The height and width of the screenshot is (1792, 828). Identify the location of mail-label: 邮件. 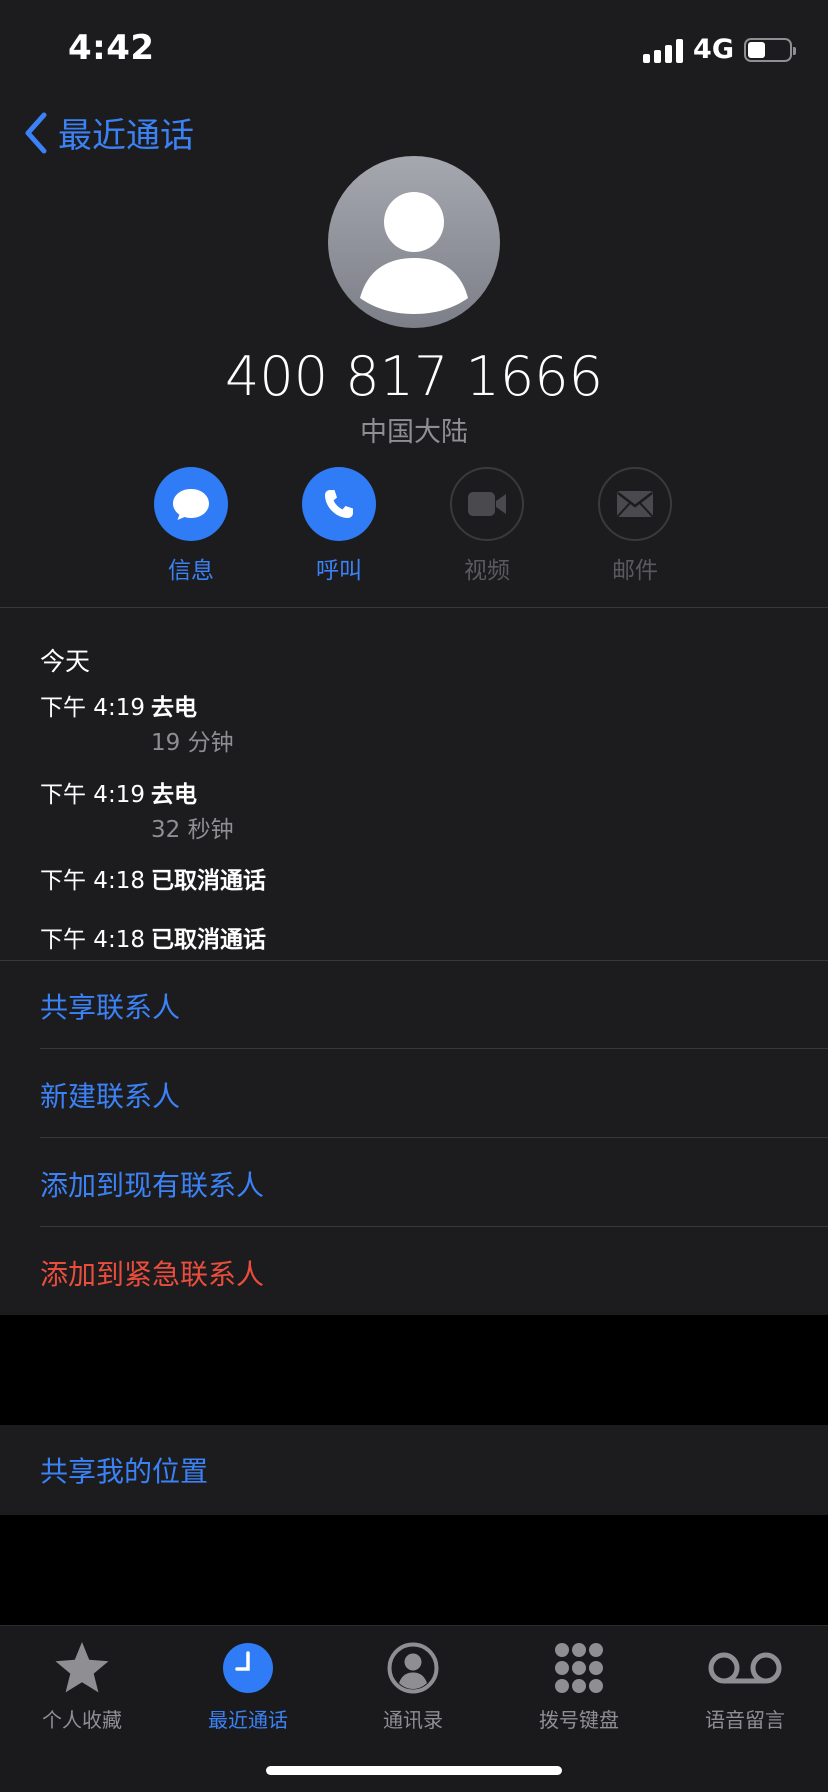
(635, 571).